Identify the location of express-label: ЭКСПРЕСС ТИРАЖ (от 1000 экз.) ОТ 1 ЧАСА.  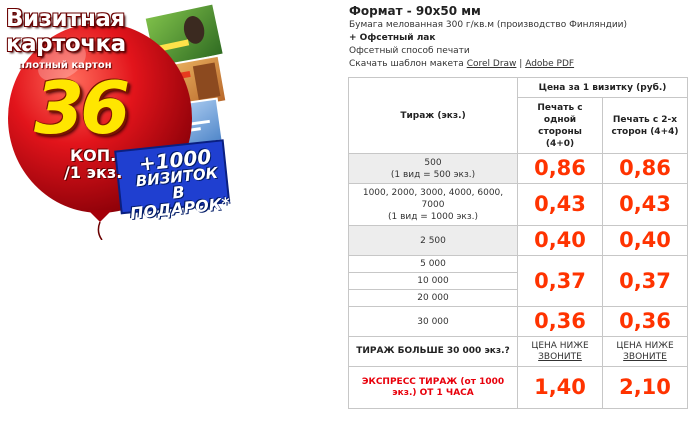
(433, 387).